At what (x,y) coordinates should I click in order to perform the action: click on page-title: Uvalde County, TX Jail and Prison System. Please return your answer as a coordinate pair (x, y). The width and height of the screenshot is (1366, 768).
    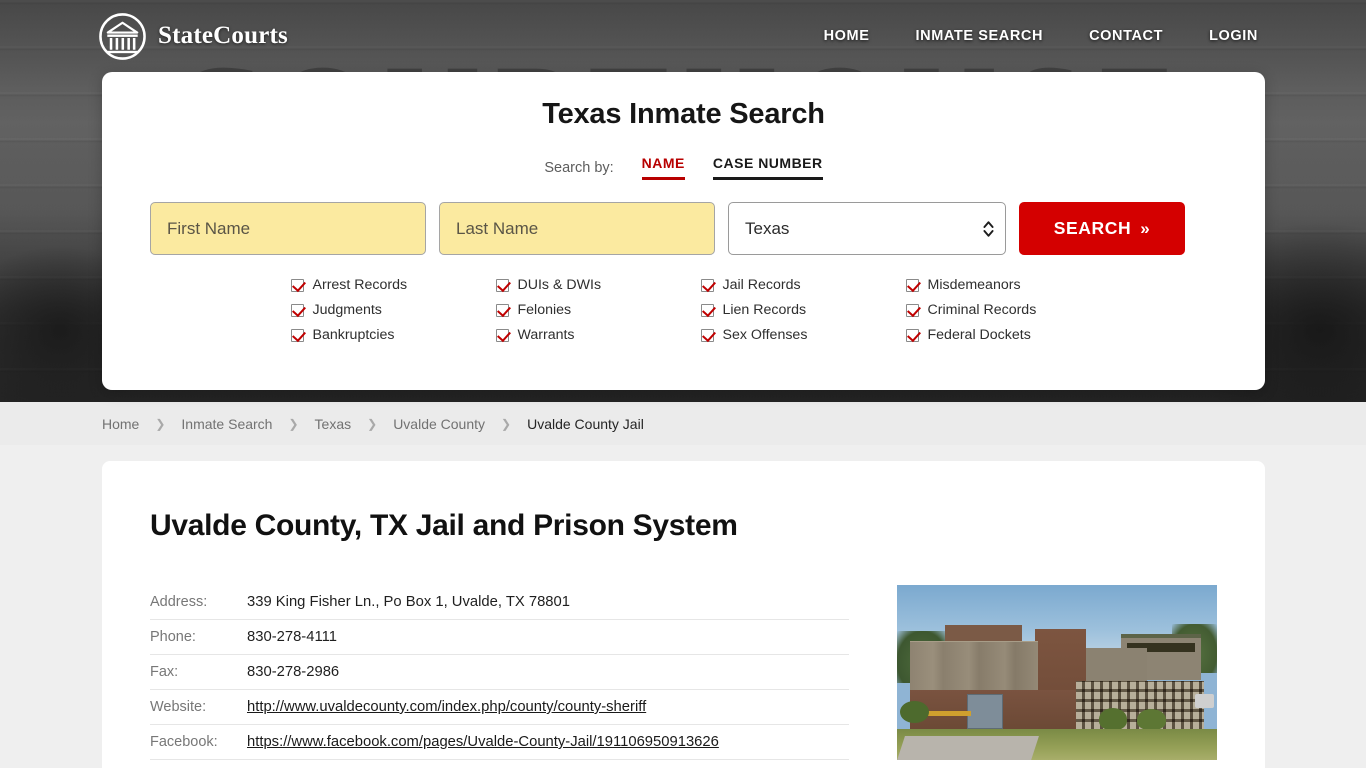
    Looking at the image, I should click on (444, 525).